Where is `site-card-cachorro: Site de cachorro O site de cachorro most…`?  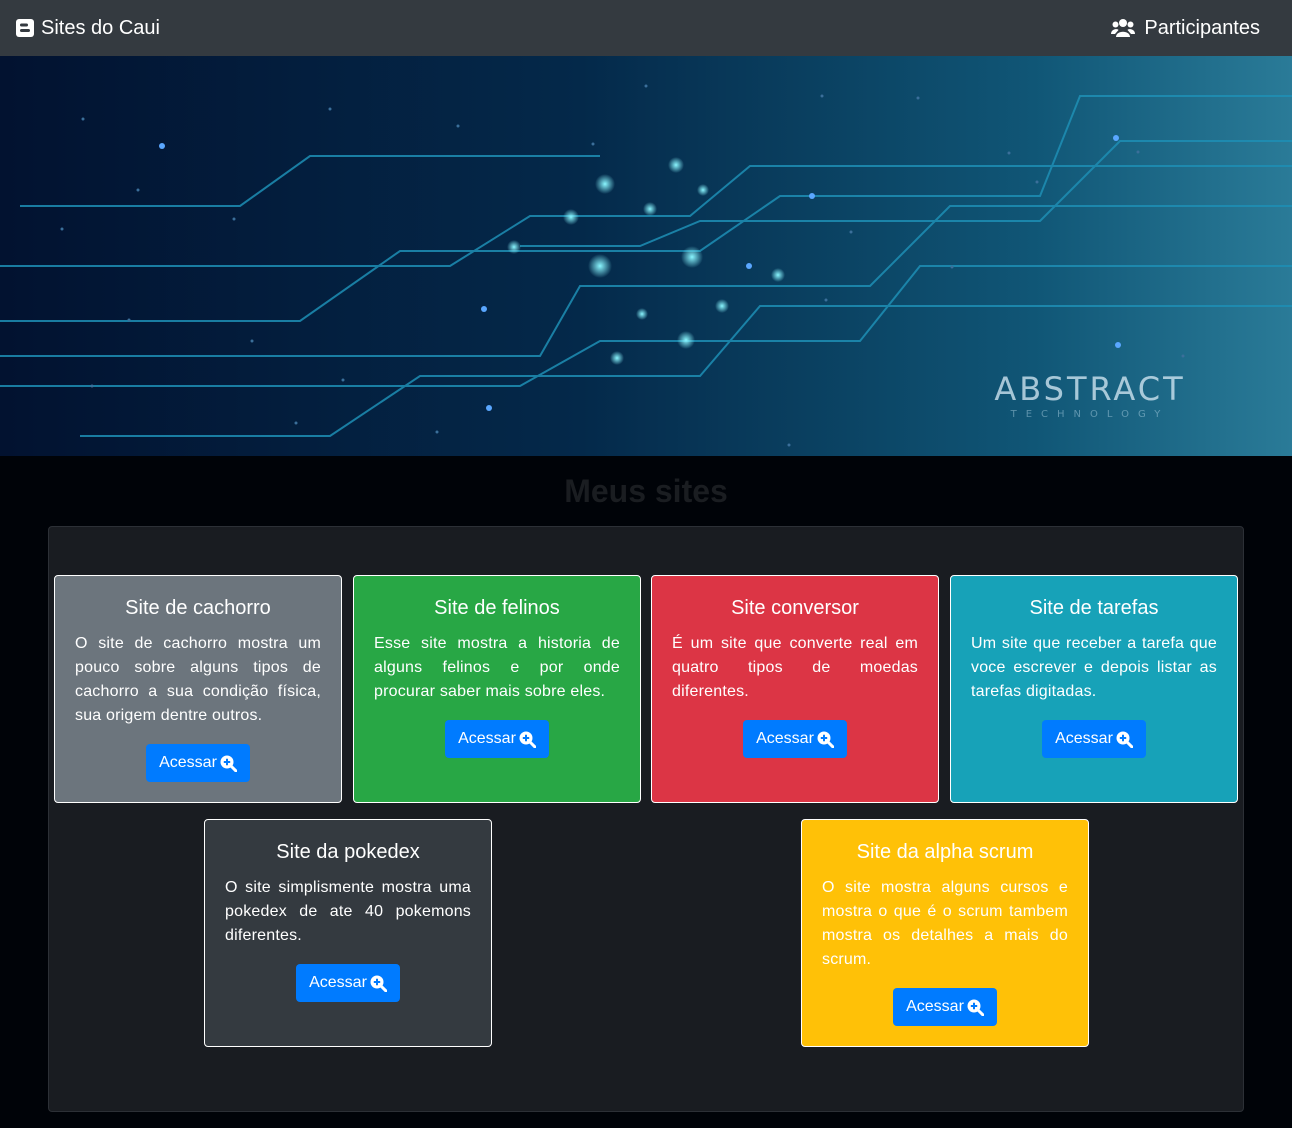
site-card-cachorro: Site de cachorro O site de cachorro most… is located at coordinates (198, 689).